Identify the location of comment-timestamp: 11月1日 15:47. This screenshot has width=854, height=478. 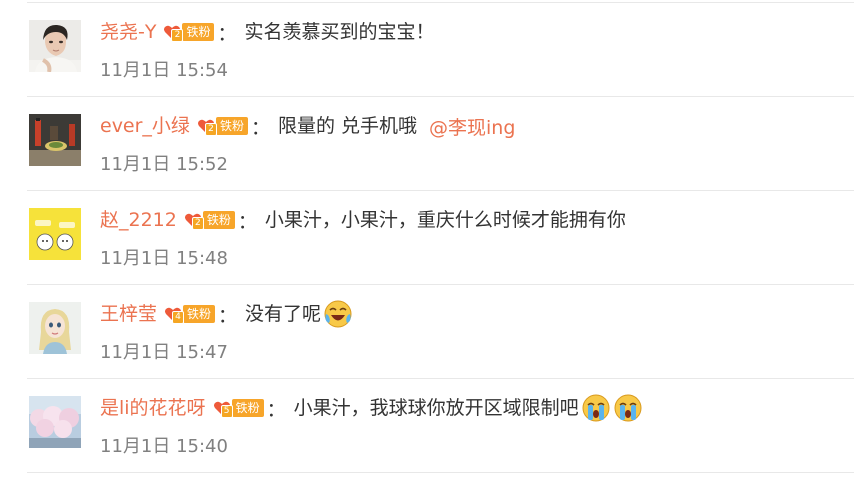
(164, 352).